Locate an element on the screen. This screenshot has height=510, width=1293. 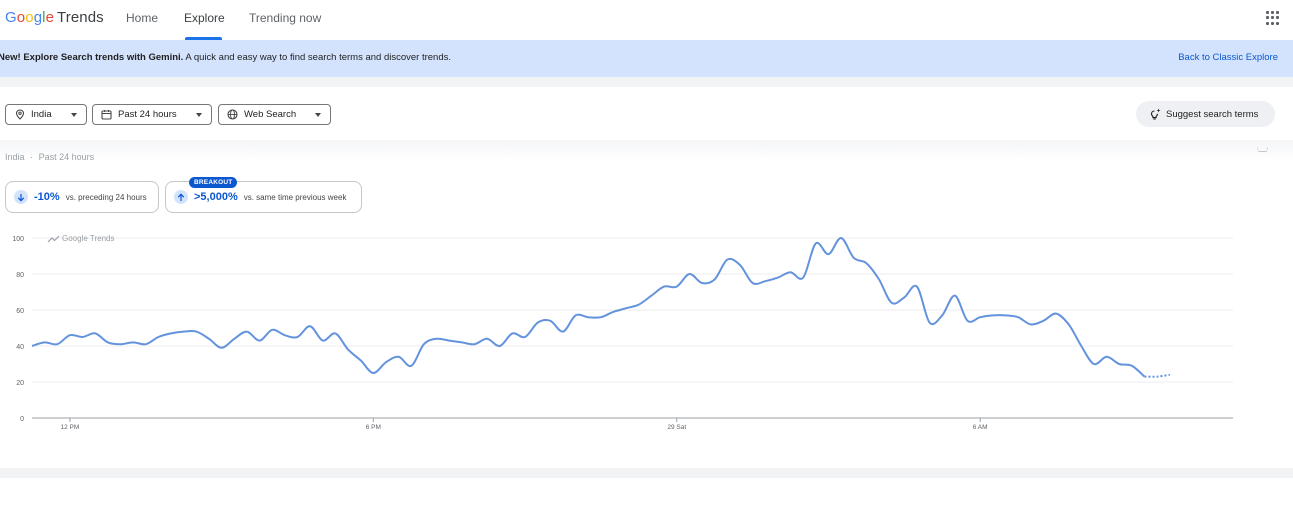
nav-trending-now: Trending now is located at coordinates (285, 18).